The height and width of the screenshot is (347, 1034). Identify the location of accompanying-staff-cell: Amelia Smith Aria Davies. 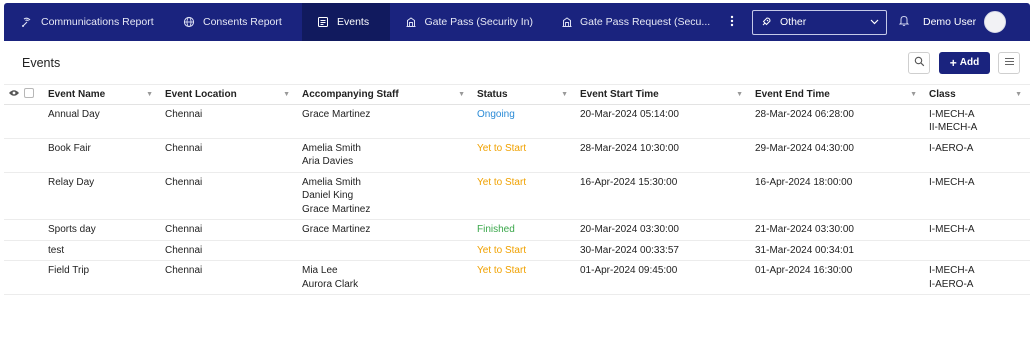
(385, 155).